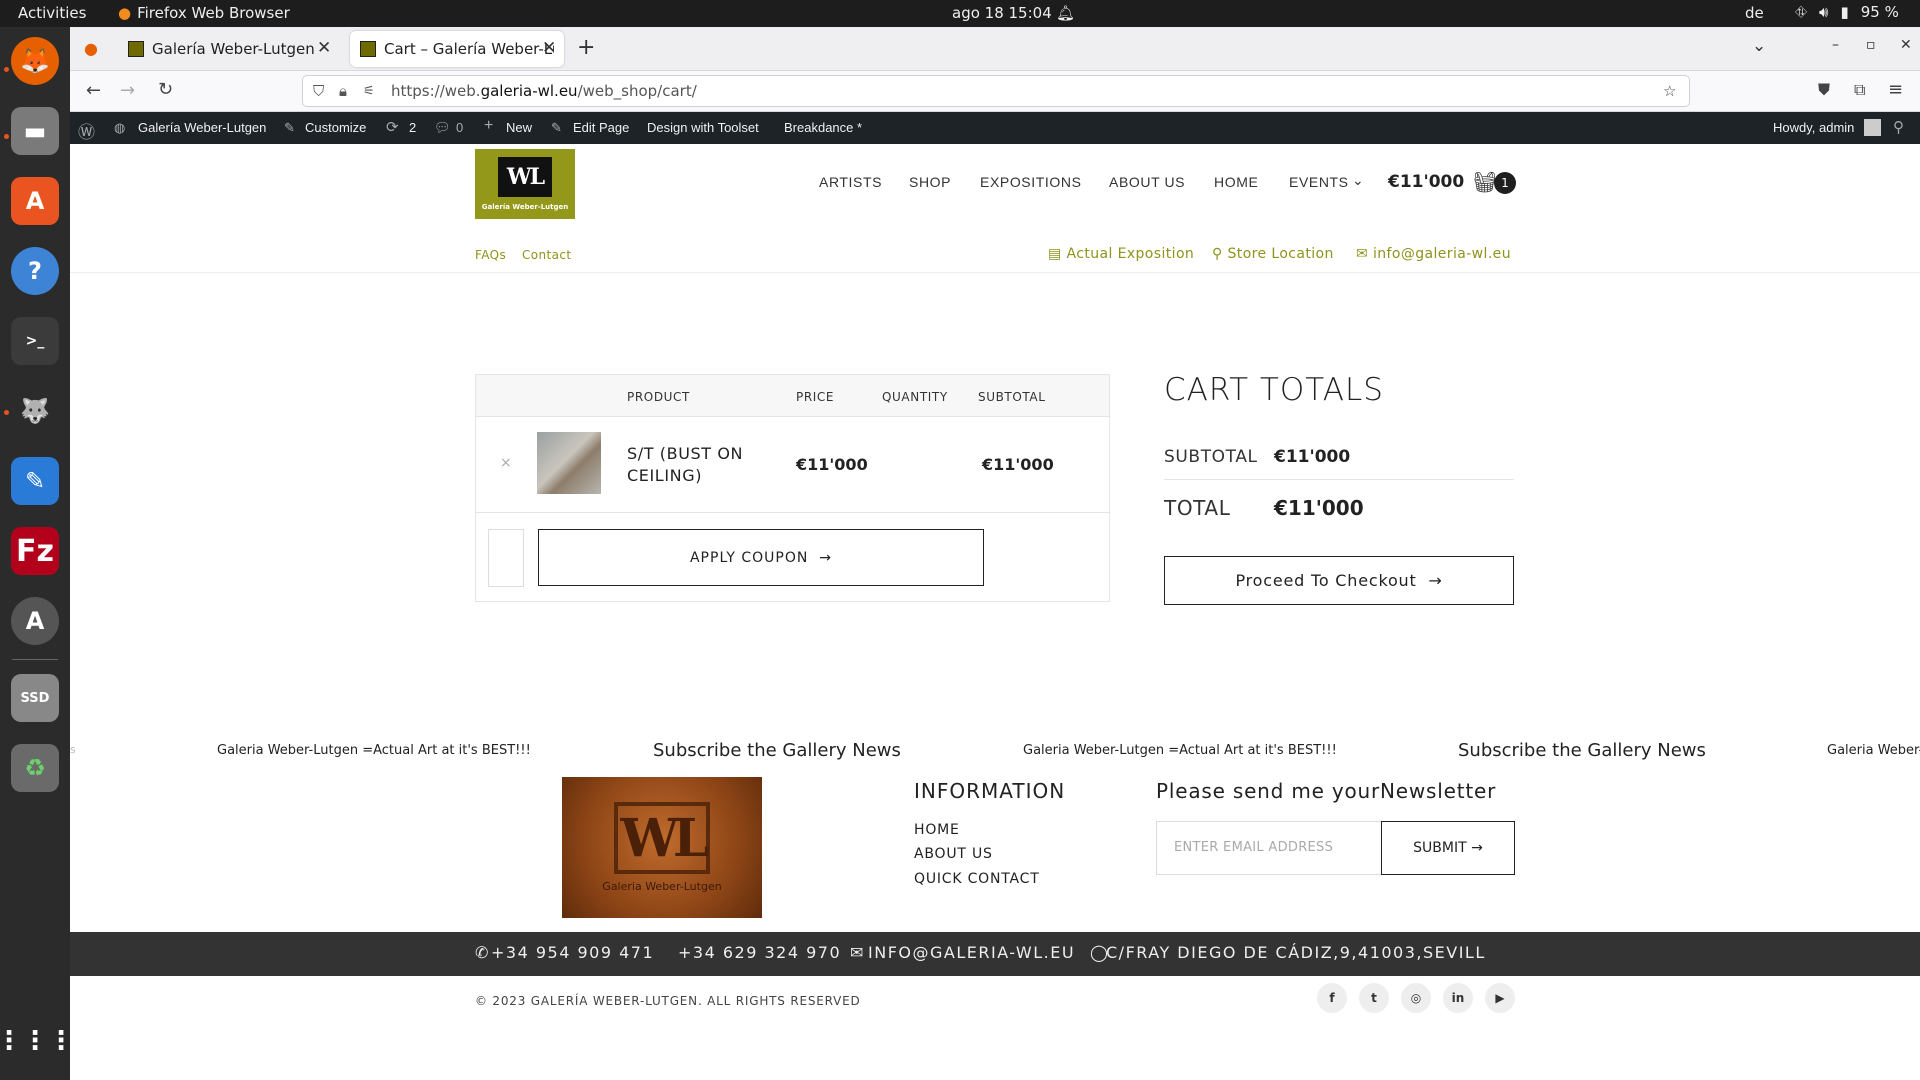 The image size is (1920, 1080). What do you see at coordinates (93, 90) in the screenshot?
I see `back-icon: ←` at bounding box center [93, 90].